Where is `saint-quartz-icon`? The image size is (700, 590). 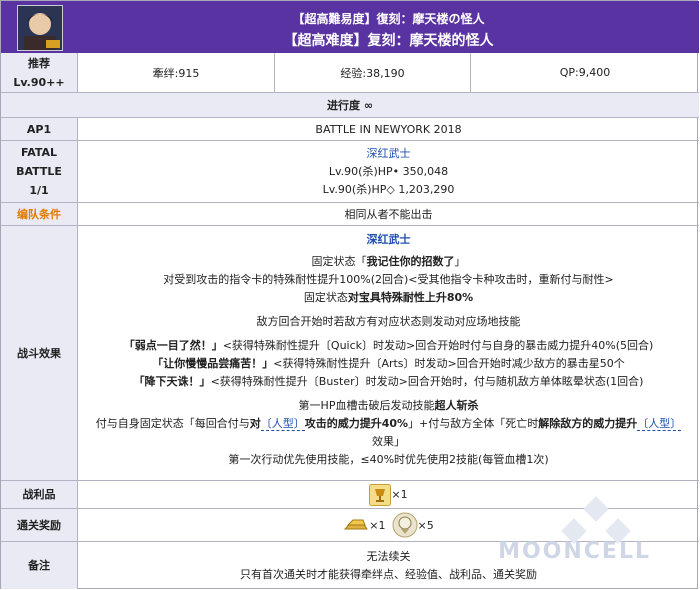
saint-quartz-icon is located at coordinates (404, 525).